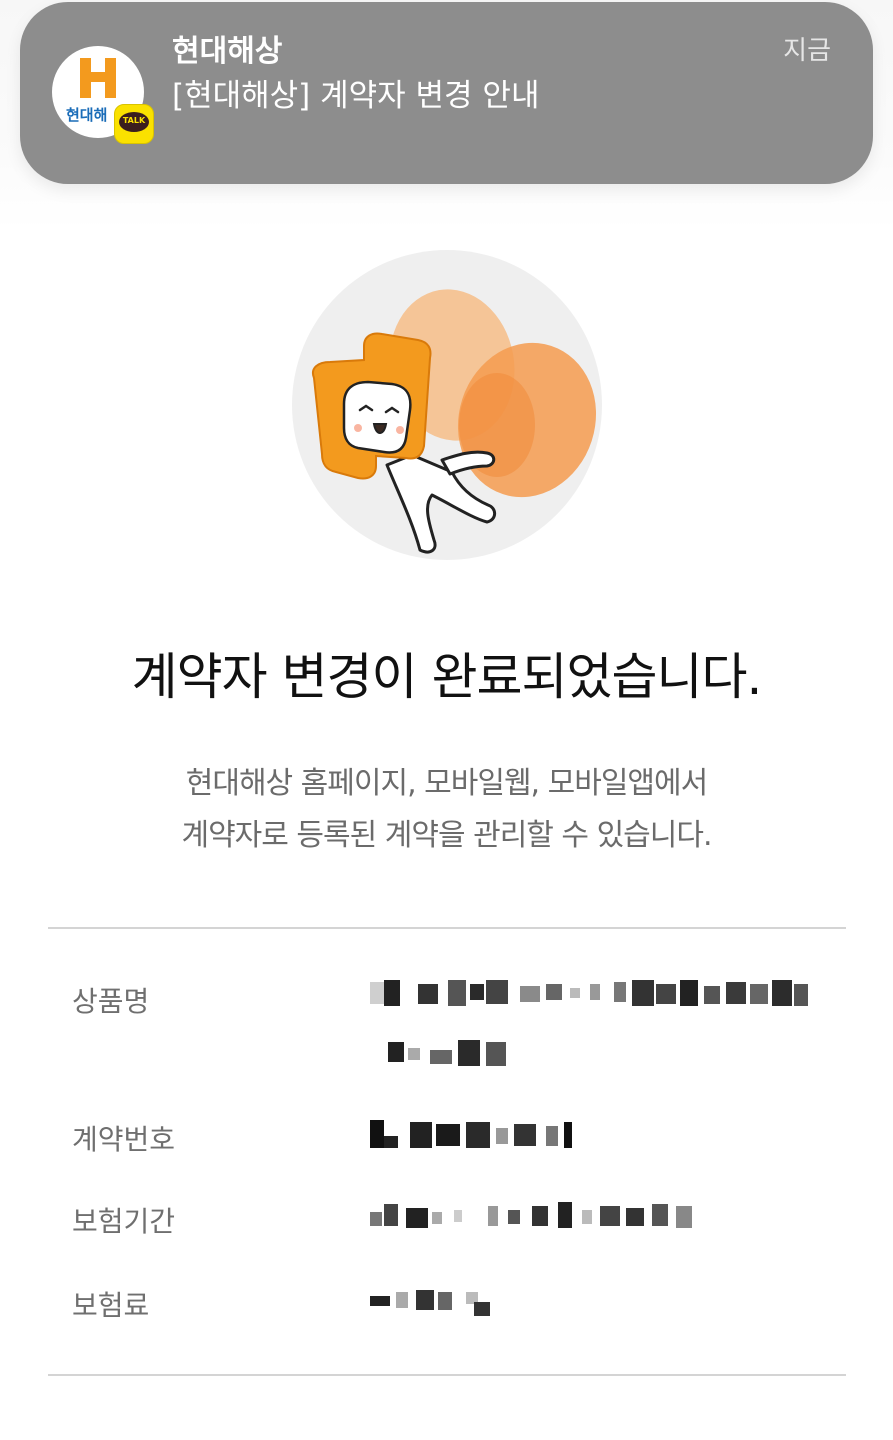 The height and width of the screenshot is (1440, 893). Describe the element at coordinates (807, 51) in the screenshot. I see `notification-time: 지금` at that location.